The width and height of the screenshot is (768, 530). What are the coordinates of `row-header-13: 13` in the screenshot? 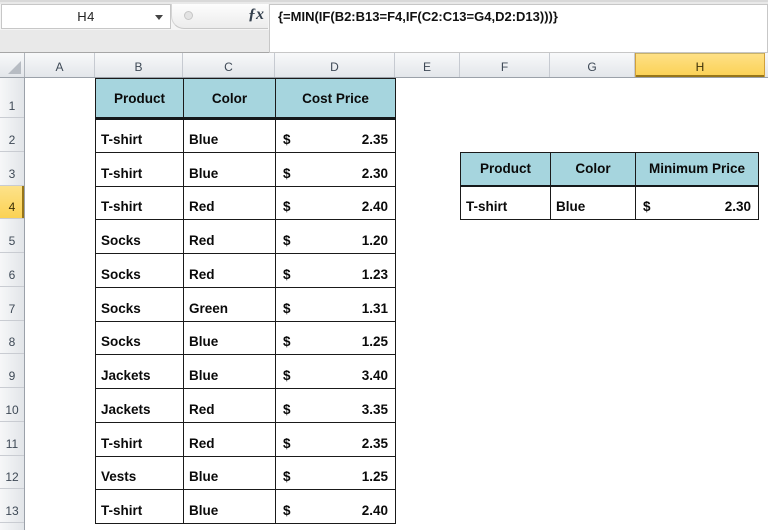 It's located at (12, 506).